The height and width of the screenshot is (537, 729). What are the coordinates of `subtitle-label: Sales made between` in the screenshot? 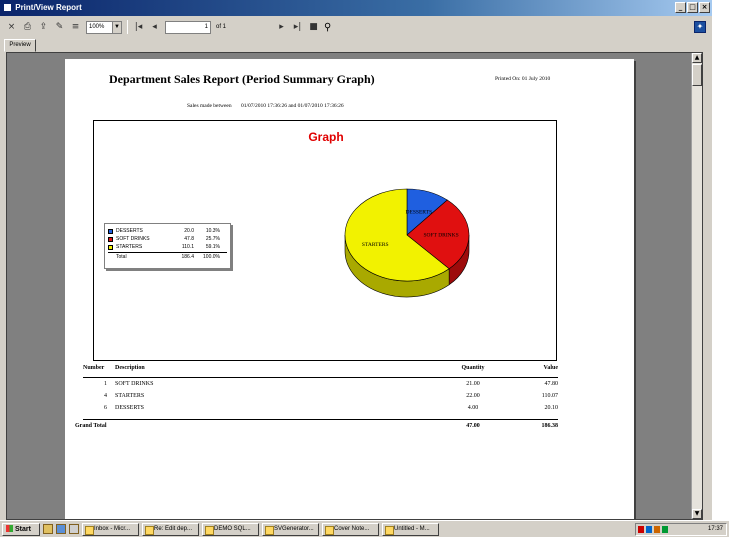 It's located at (209, 106).